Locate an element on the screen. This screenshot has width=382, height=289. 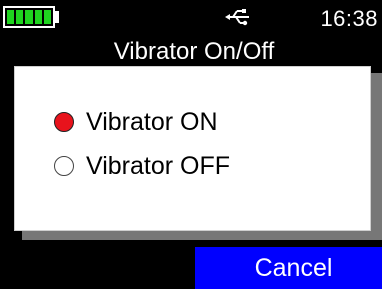
radio-checked-icon is located at coordinates (64, 122).